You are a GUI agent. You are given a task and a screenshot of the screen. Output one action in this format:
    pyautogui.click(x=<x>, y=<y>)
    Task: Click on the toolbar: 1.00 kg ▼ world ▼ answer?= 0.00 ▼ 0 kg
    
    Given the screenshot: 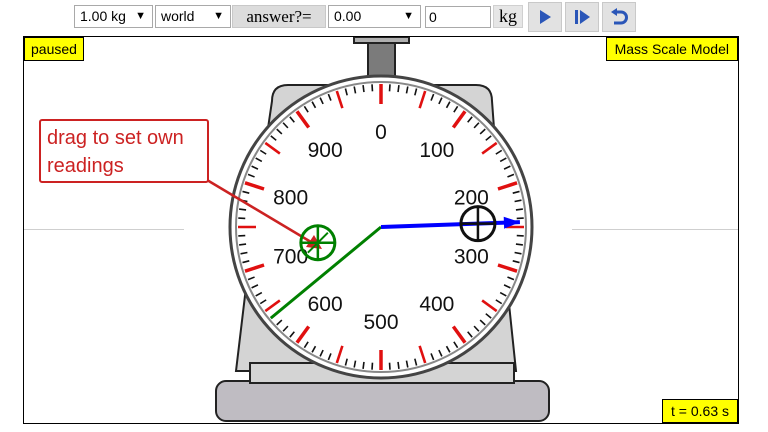 What is the action you would take?
    pyautogui.click(x=384, y=18)
    